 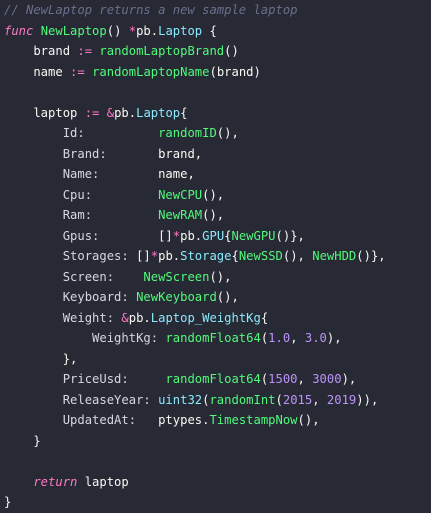 What do you see at coordinates (206, 256) in the screenshot?
I see `code-token-type: Storage` at bounding box center [206, 256].